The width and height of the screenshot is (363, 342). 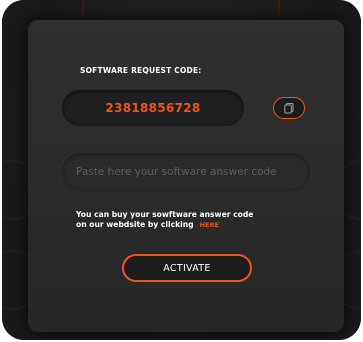 I want to click on activate-button: ACTIVATE, so click(x=187, y=268).